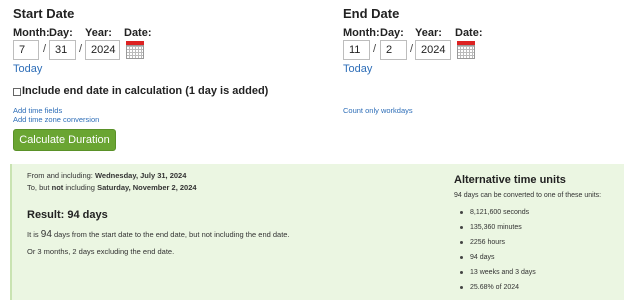  I want to click on alternative-item: 135,360 minutes, so click(497, 227).